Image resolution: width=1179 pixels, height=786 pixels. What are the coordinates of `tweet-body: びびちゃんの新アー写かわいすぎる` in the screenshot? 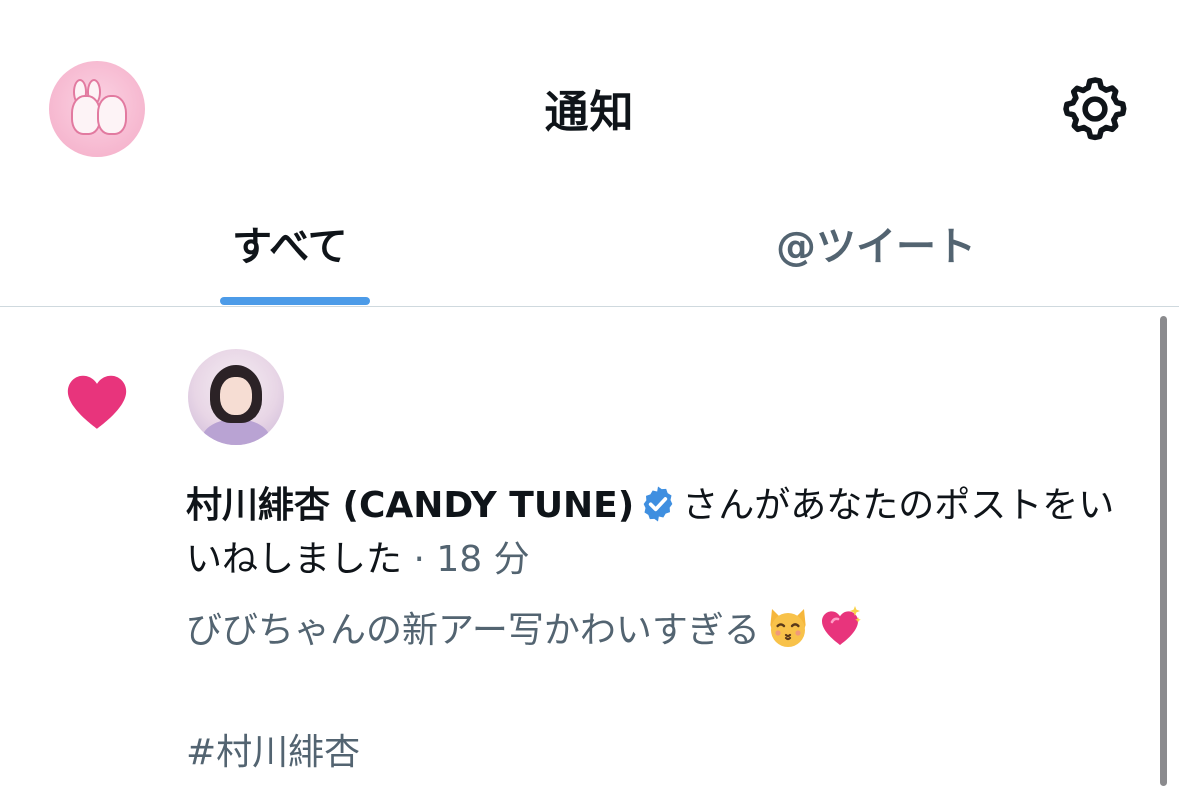 It's located at (473, 630).